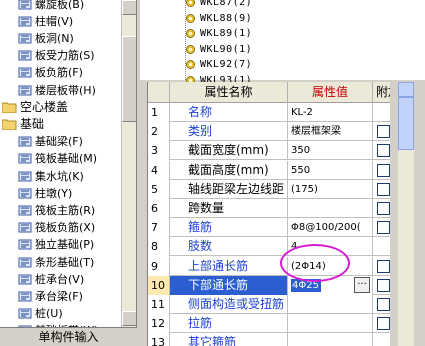 This screenshot has height=346, width=425. Describe the element at coordinates (330, 266) in the screenshot. I see `property-value: (2Φ14)` at that location.